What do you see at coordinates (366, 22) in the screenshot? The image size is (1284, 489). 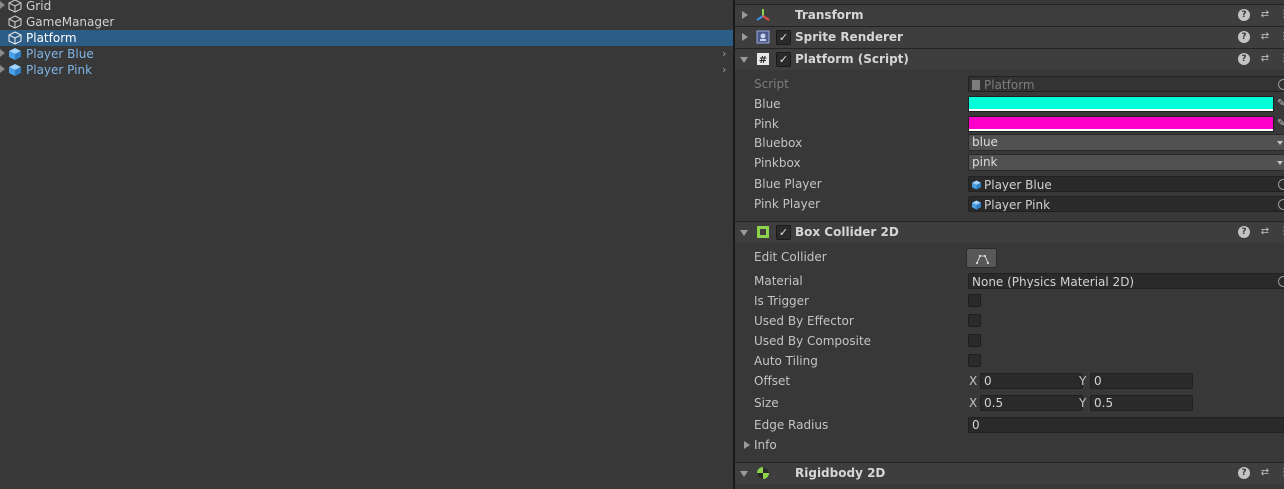 I see `hierarchy-item-gamemanager: GameManager` at bounding box center [366, 22].